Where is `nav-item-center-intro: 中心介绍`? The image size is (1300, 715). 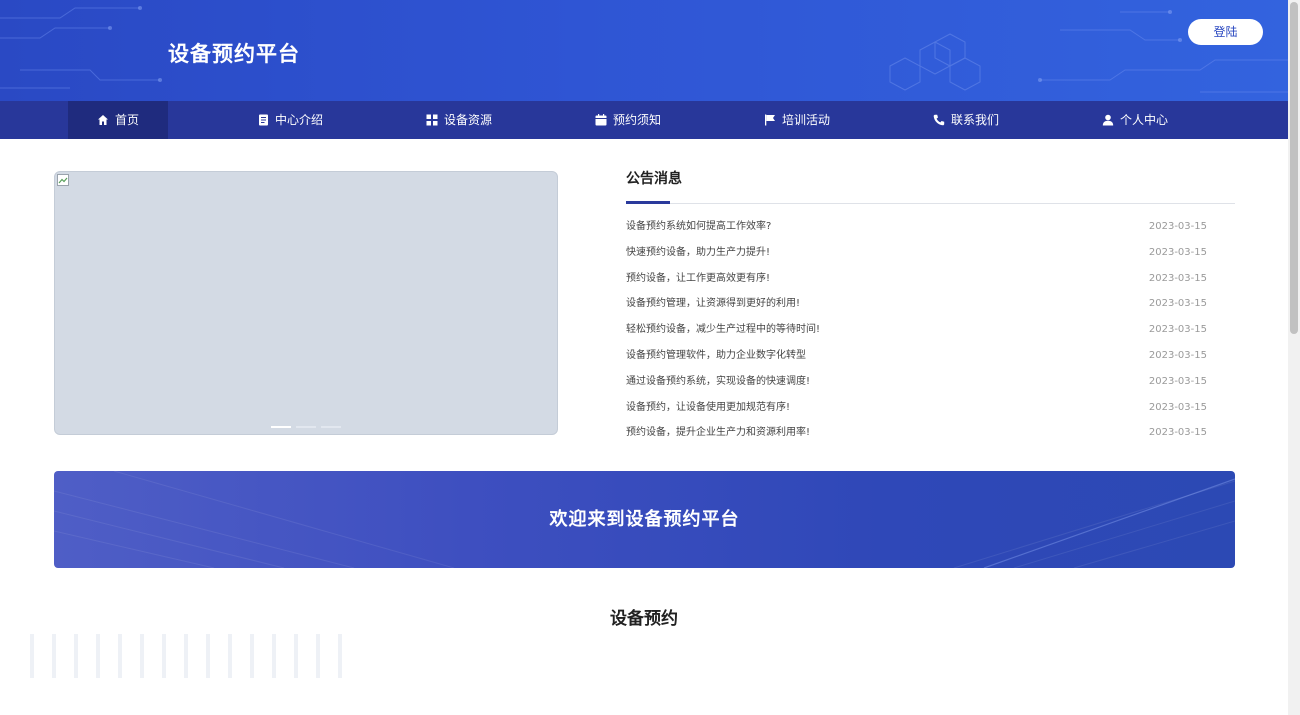 nav-item-center-intro: 中心介绍 is located at coordinates (290, 120).